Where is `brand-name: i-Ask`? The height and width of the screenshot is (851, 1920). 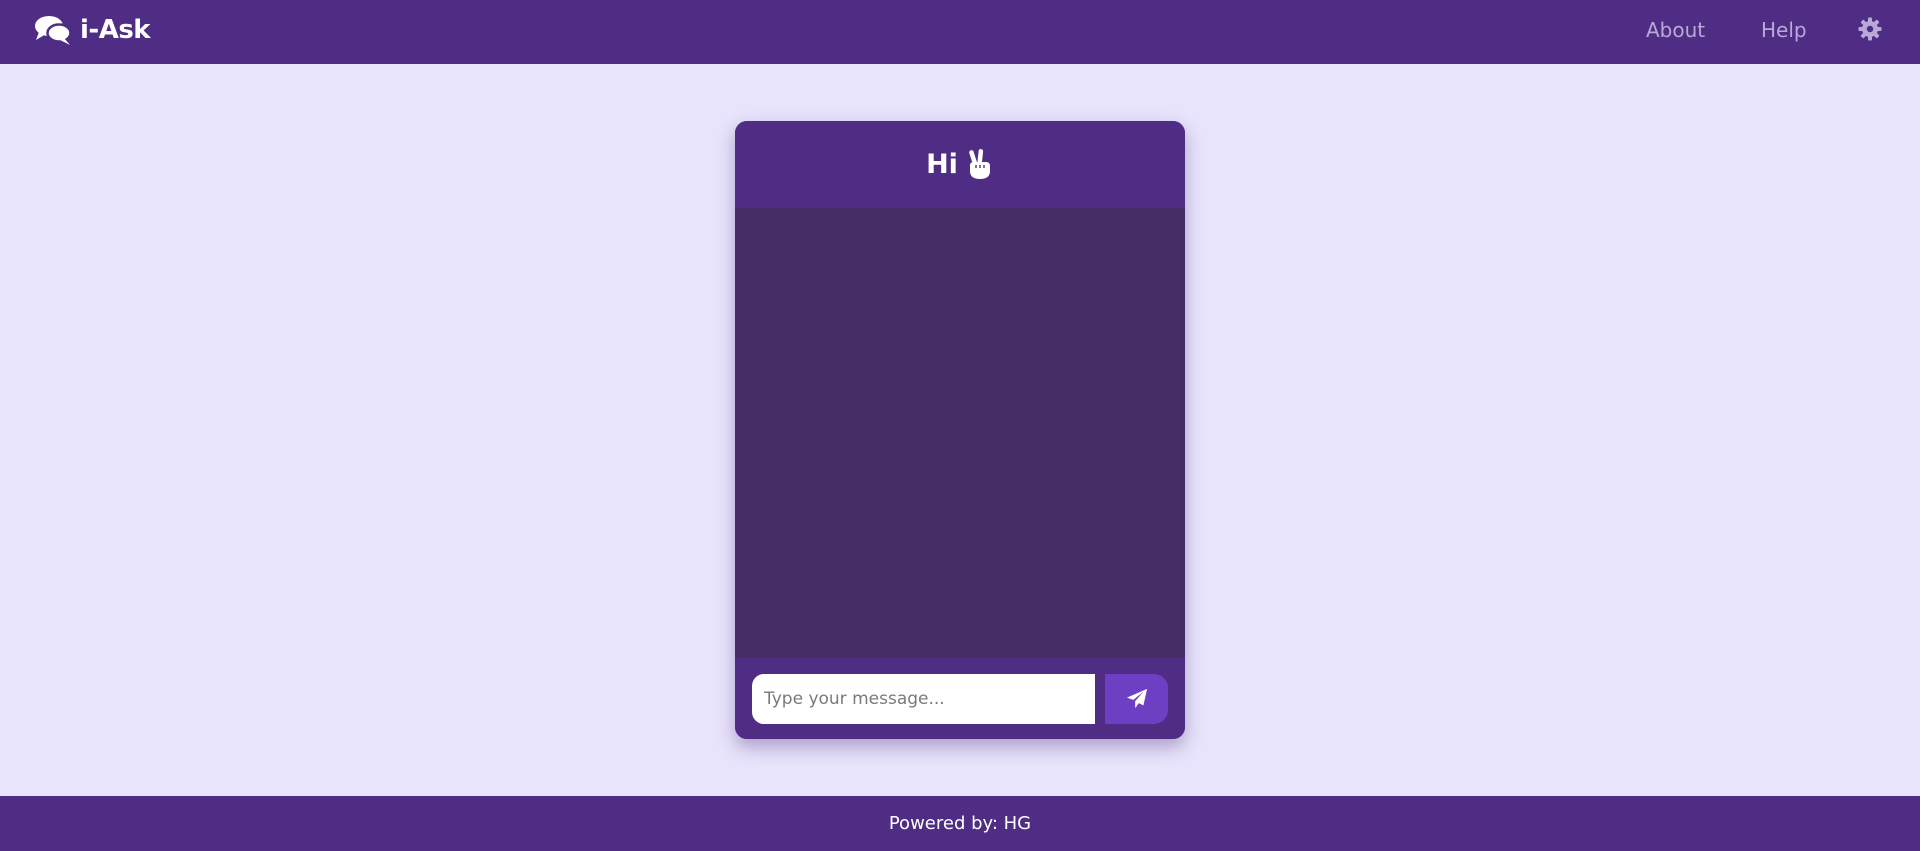
brand-name: i-Ask is located at coordinates (115, 30).